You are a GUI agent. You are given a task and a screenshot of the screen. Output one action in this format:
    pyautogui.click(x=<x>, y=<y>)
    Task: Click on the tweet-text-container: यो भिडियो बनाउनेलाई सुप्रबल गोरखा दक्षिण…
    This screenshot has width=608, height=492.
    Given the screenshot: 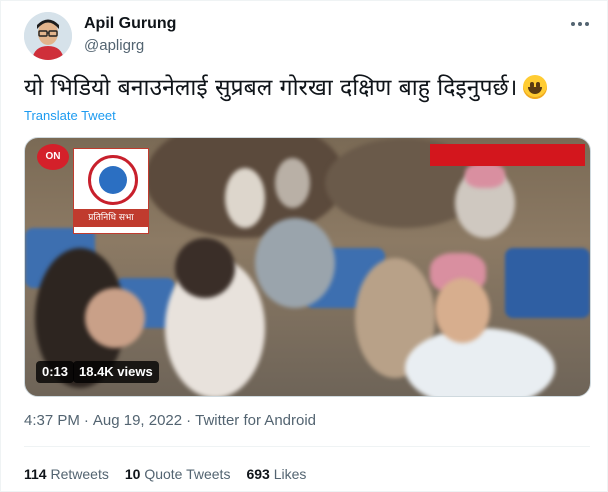 What is the action you would take?
    pyautogui.click(x=286, y=88)
    